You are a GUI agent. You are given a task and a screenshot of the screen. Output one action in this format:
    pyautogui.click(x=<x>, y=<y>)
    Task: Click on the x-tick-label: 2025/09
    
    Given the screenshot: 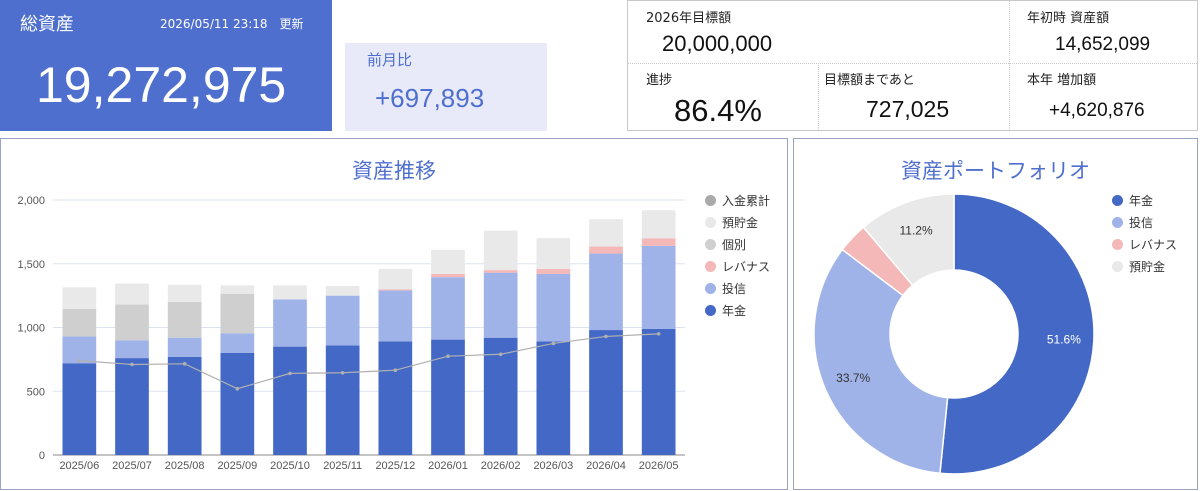 What is the action you would take?
    pyautogui.click(x=237, y=466)
    